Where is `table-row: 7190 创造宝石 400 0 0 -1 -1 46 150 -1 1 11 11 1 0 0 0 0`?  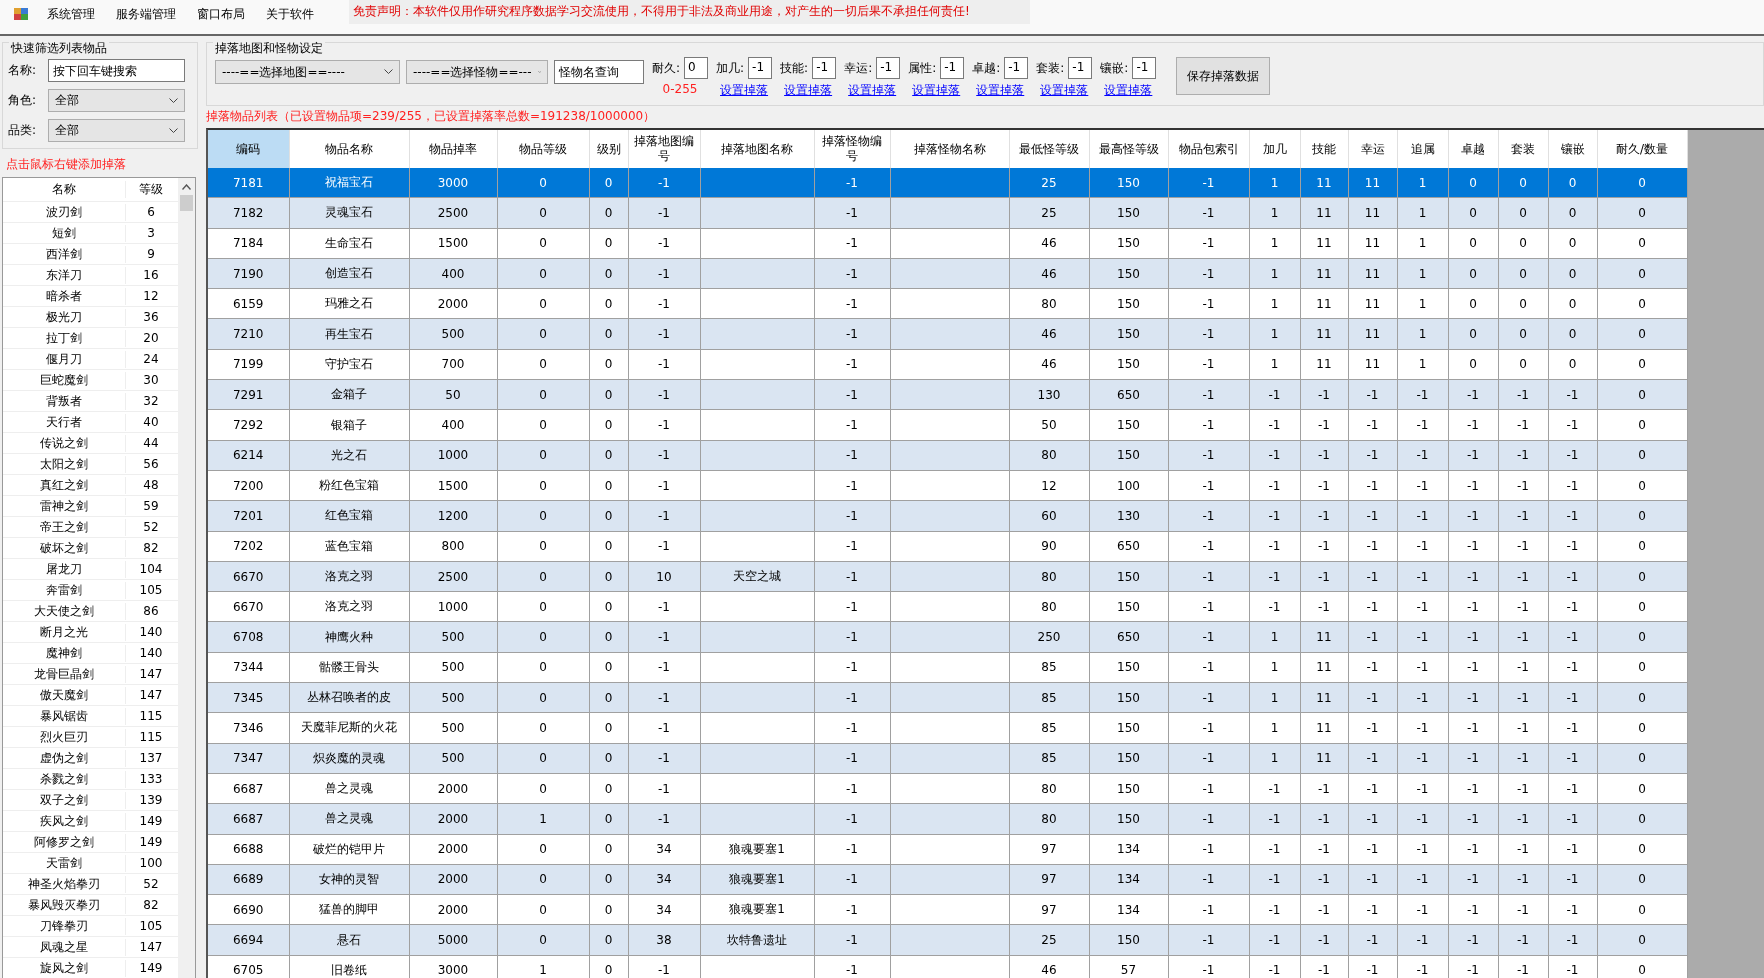
table-row: 7190 创造宝石 400 0 0 -1 -1 46 150 -1 1 11 11 1 0 0 0 0 is located at coordinates (947, 273).